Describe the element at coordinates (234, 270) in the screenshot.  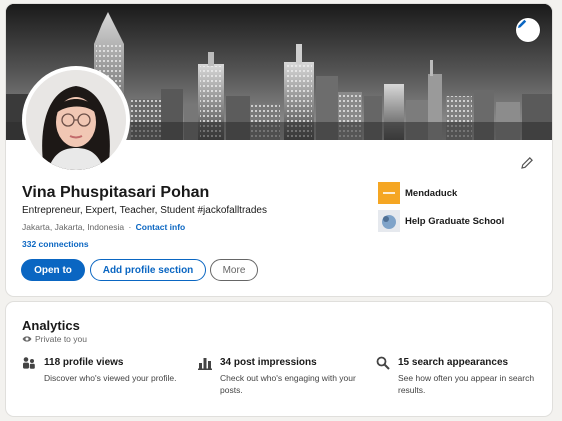
I see `more-button: More` at that location.